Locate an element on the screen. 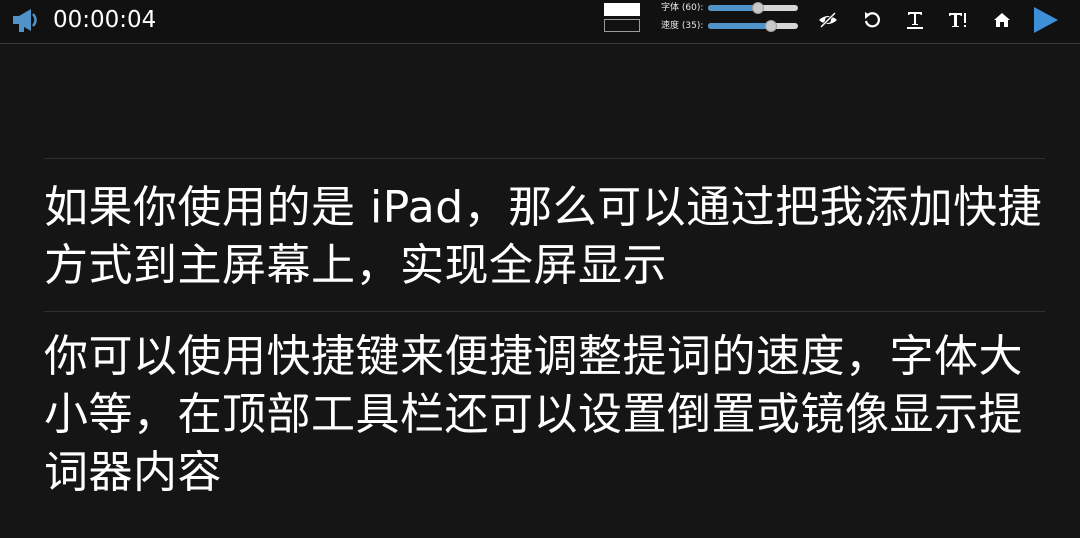  play-button is located at coordinates (1046, 20).